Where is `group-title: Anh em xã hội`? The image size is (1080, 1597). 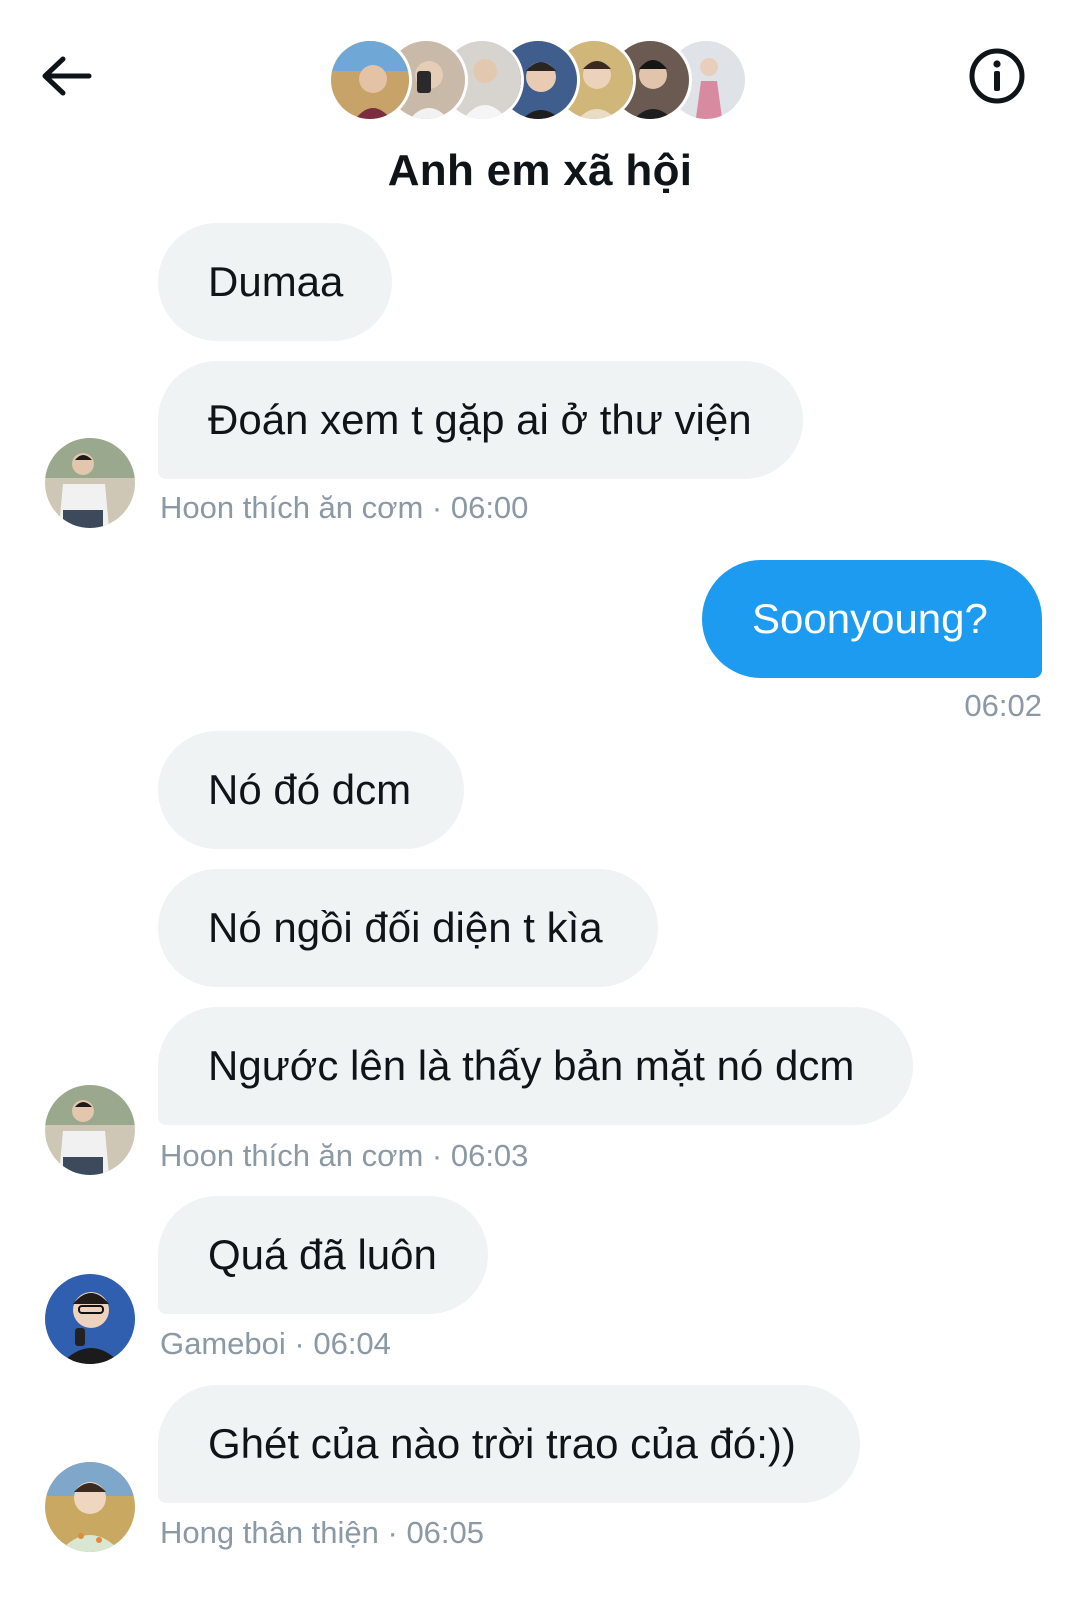 group-title: Anh em xã hội is located at coordinates (540, 170).